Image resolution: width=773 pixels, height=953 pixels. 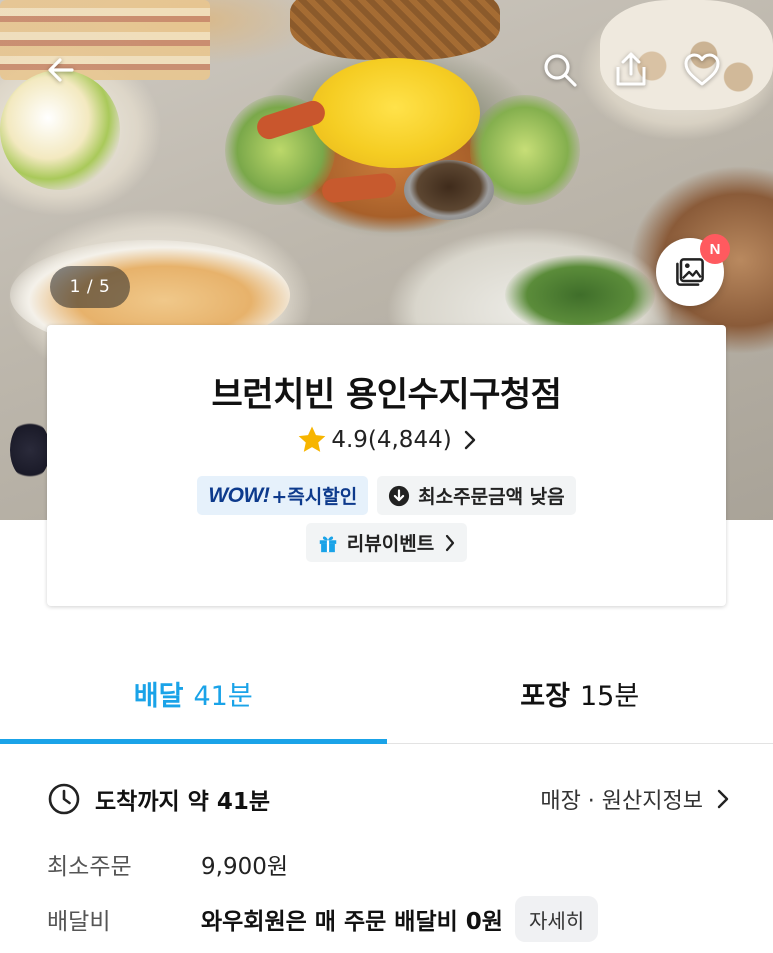 What do you see at coordinates (386, 395) in the screenshot?
I see `store-name: 브런치빈 용인수지구청점` at bounding box center [386, 395].